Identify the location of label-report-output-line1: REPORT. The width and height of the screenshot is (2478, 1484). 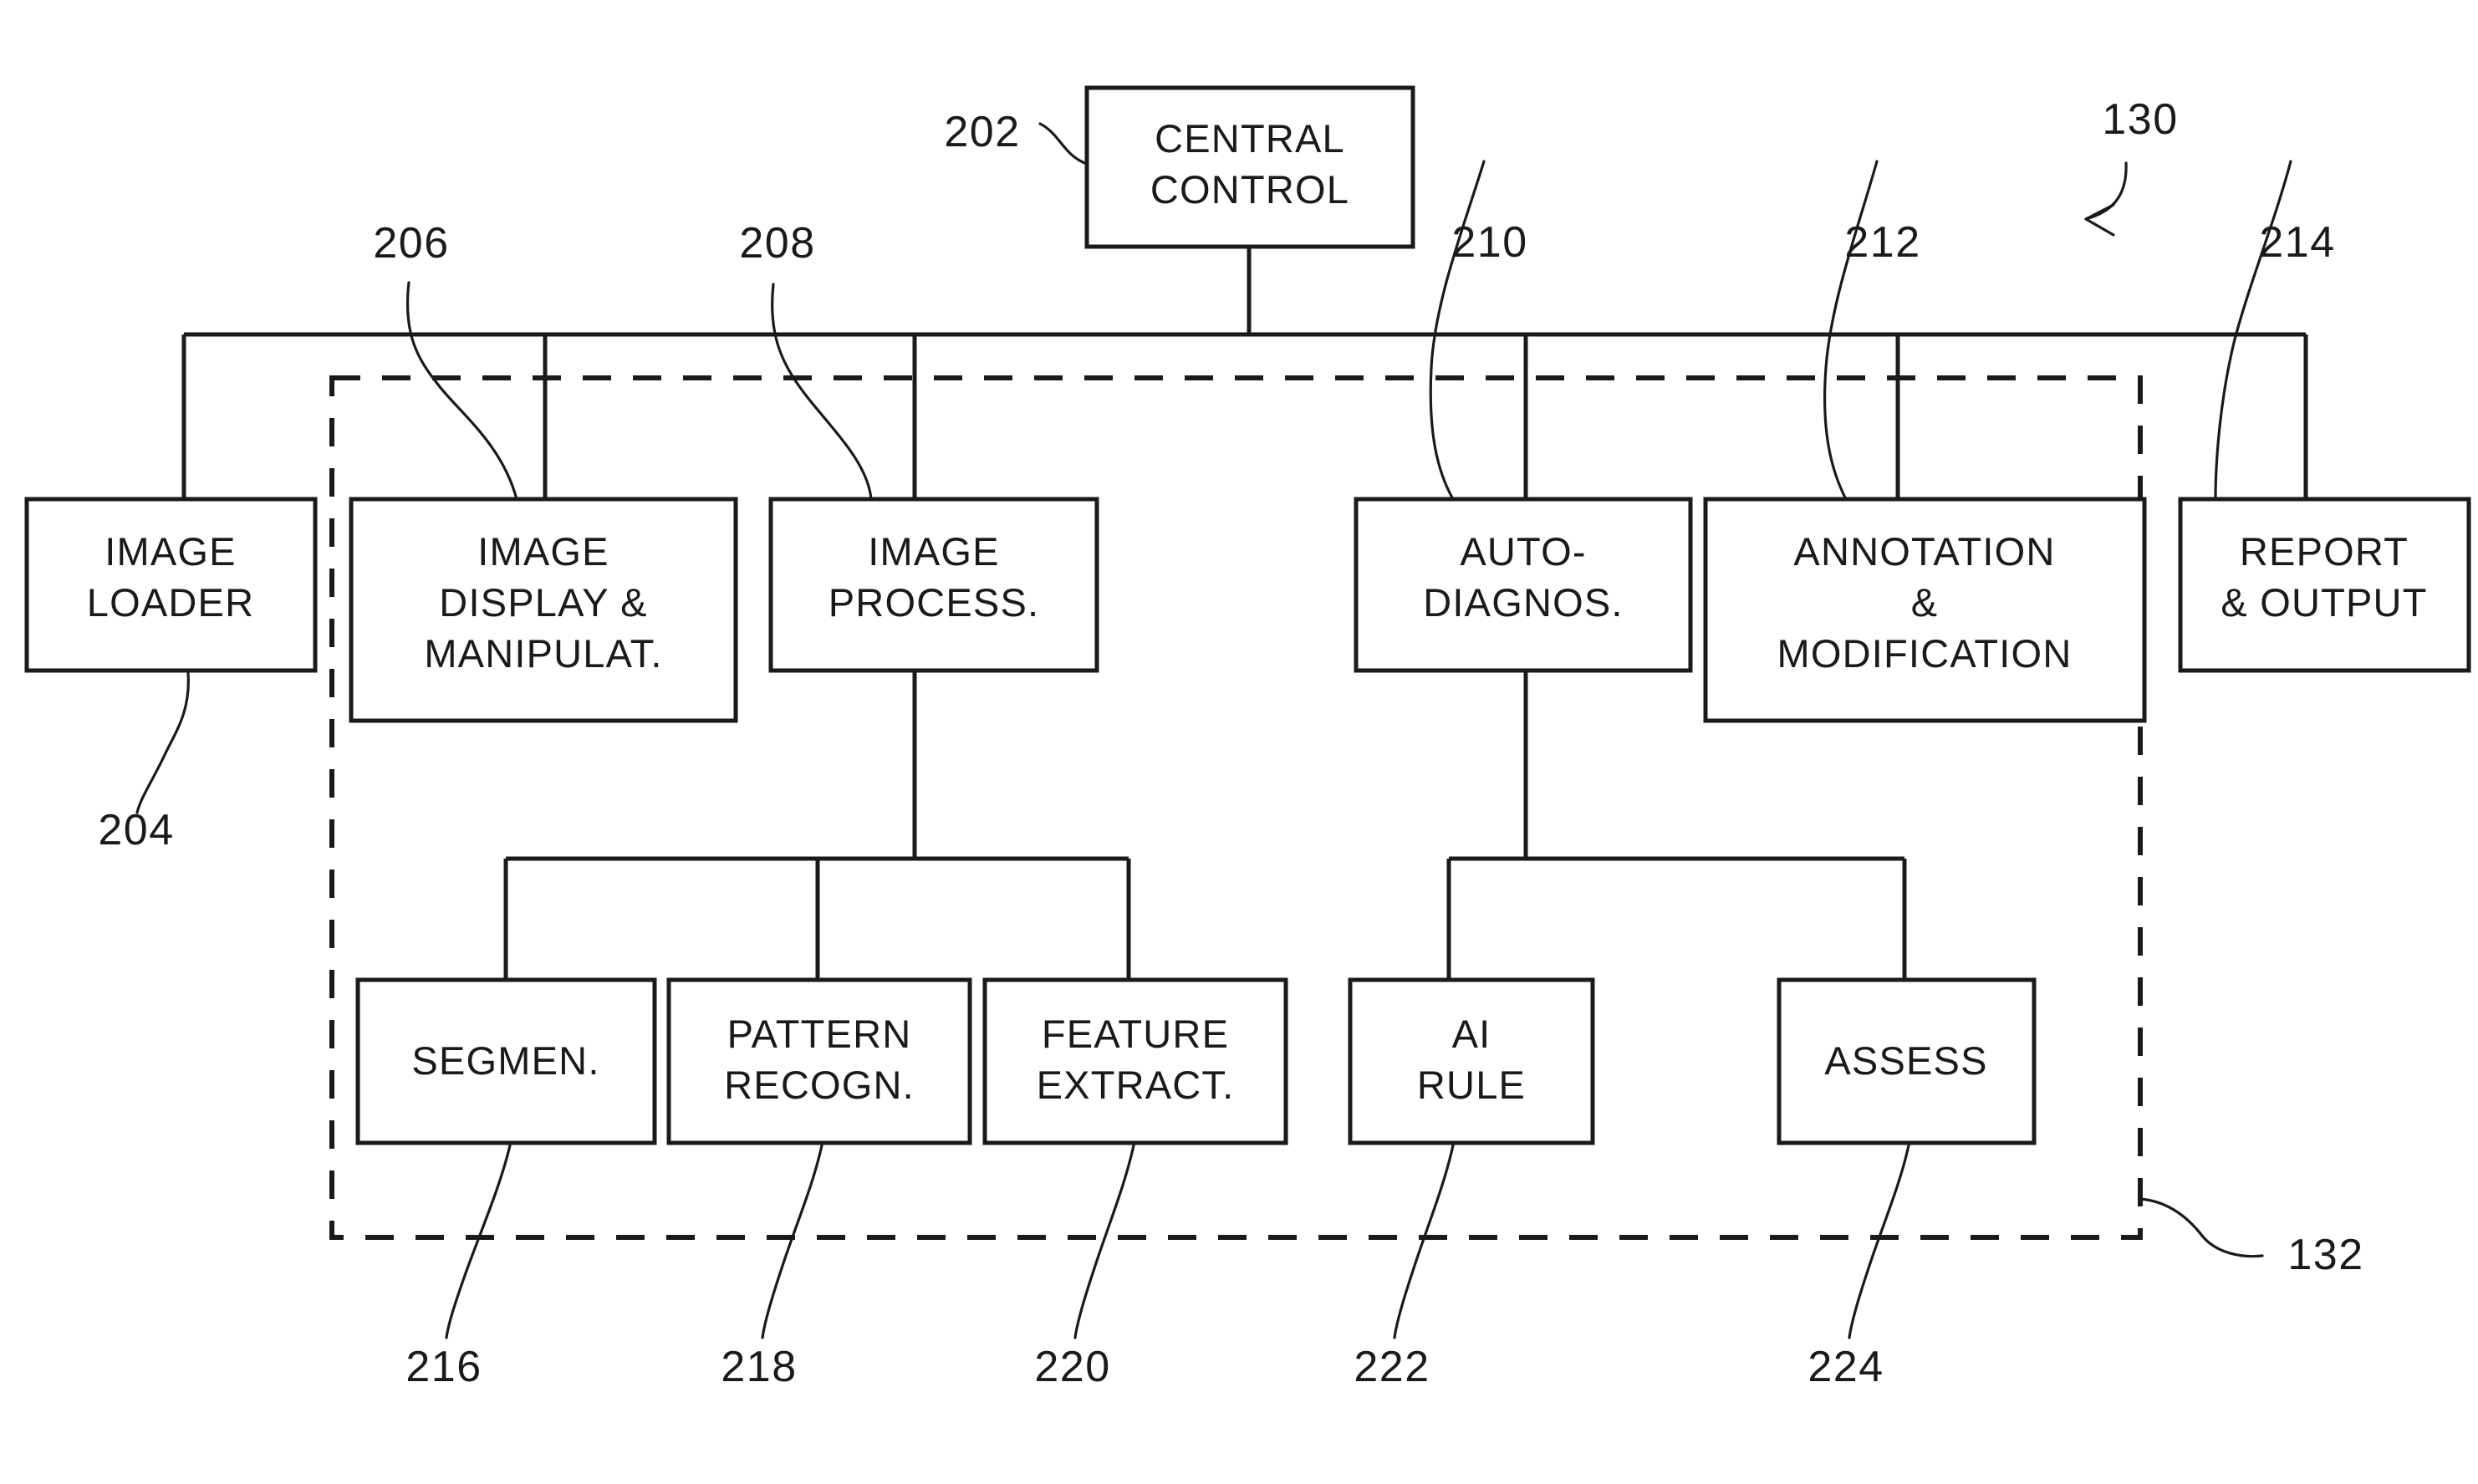
(2324, 551).